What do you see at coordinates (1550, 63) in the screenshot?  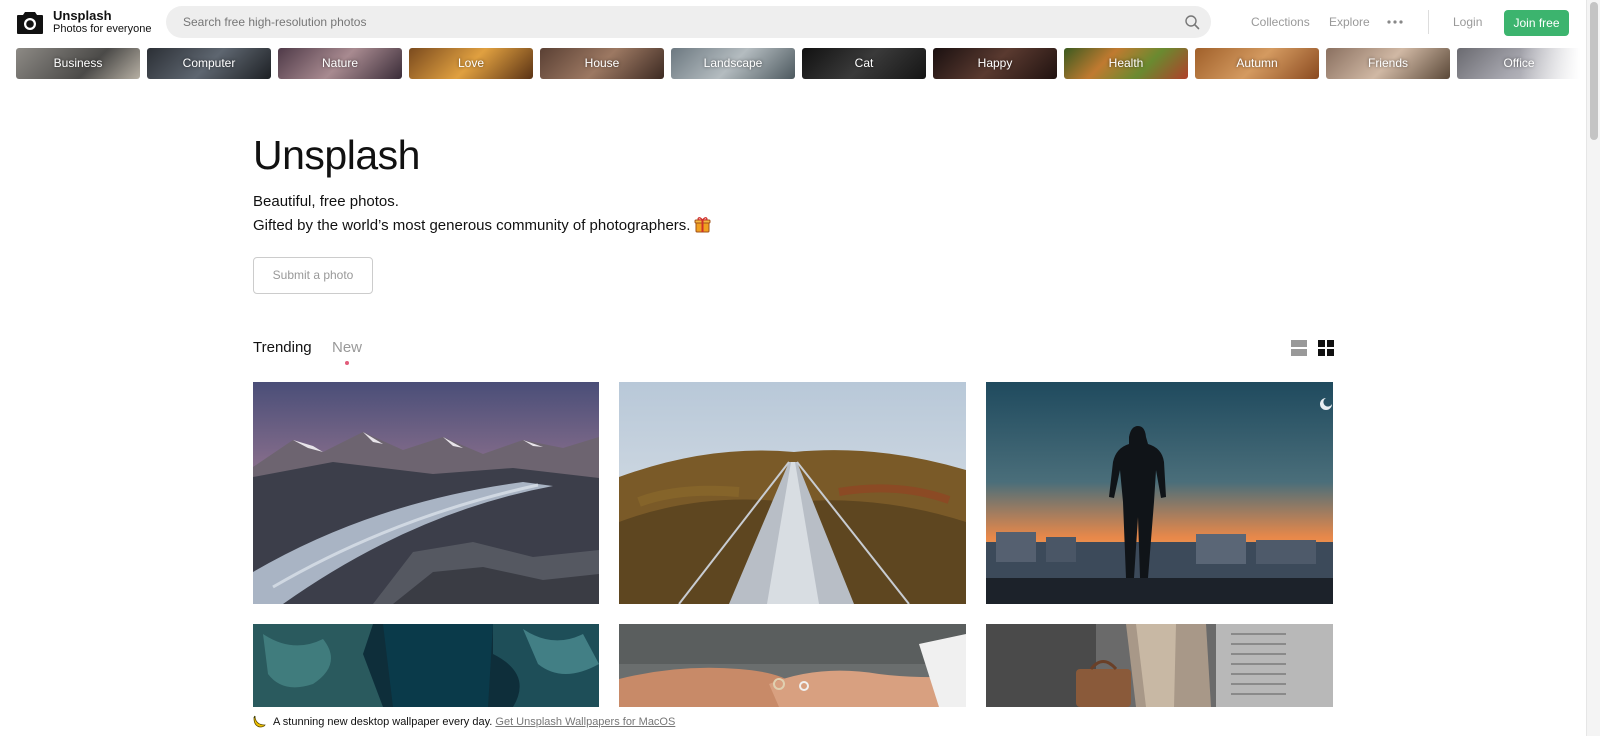 I see `category-fade` at bounding box center [1550, 63].